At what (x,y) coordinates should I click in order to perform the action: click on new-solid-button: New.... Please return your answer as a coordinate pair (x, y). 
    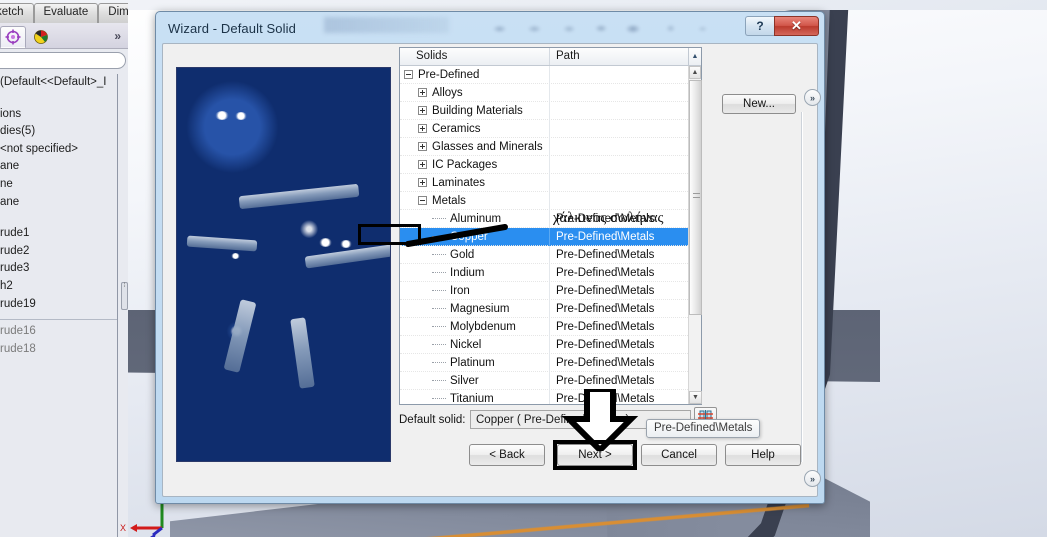
    Looking at the image, I should click on (759, 104).